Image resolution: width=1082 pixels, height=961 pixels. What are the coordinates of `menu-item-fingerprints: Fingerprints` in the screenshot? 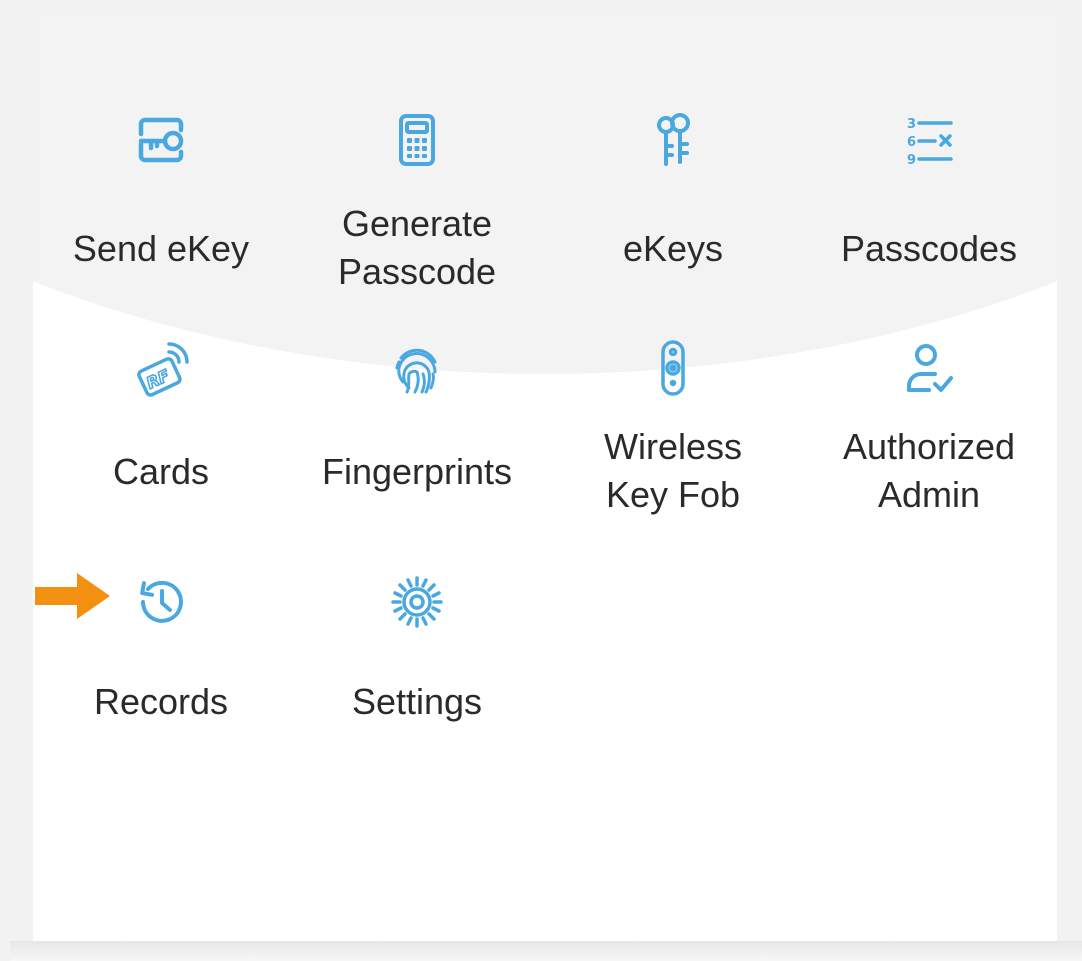 It's located at (417, 438).